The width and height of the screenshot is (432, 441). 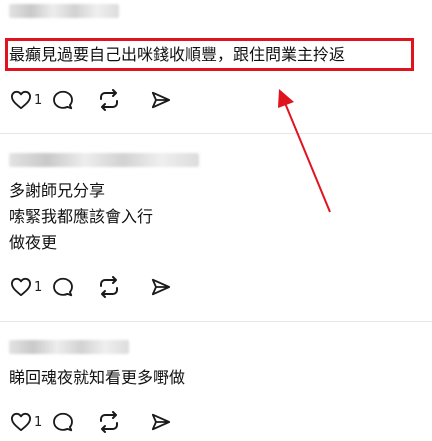 What do you see at coordinates (304, 151) in the screenshot?
I see `annotation-arrow` at bounding box center [304, 151].